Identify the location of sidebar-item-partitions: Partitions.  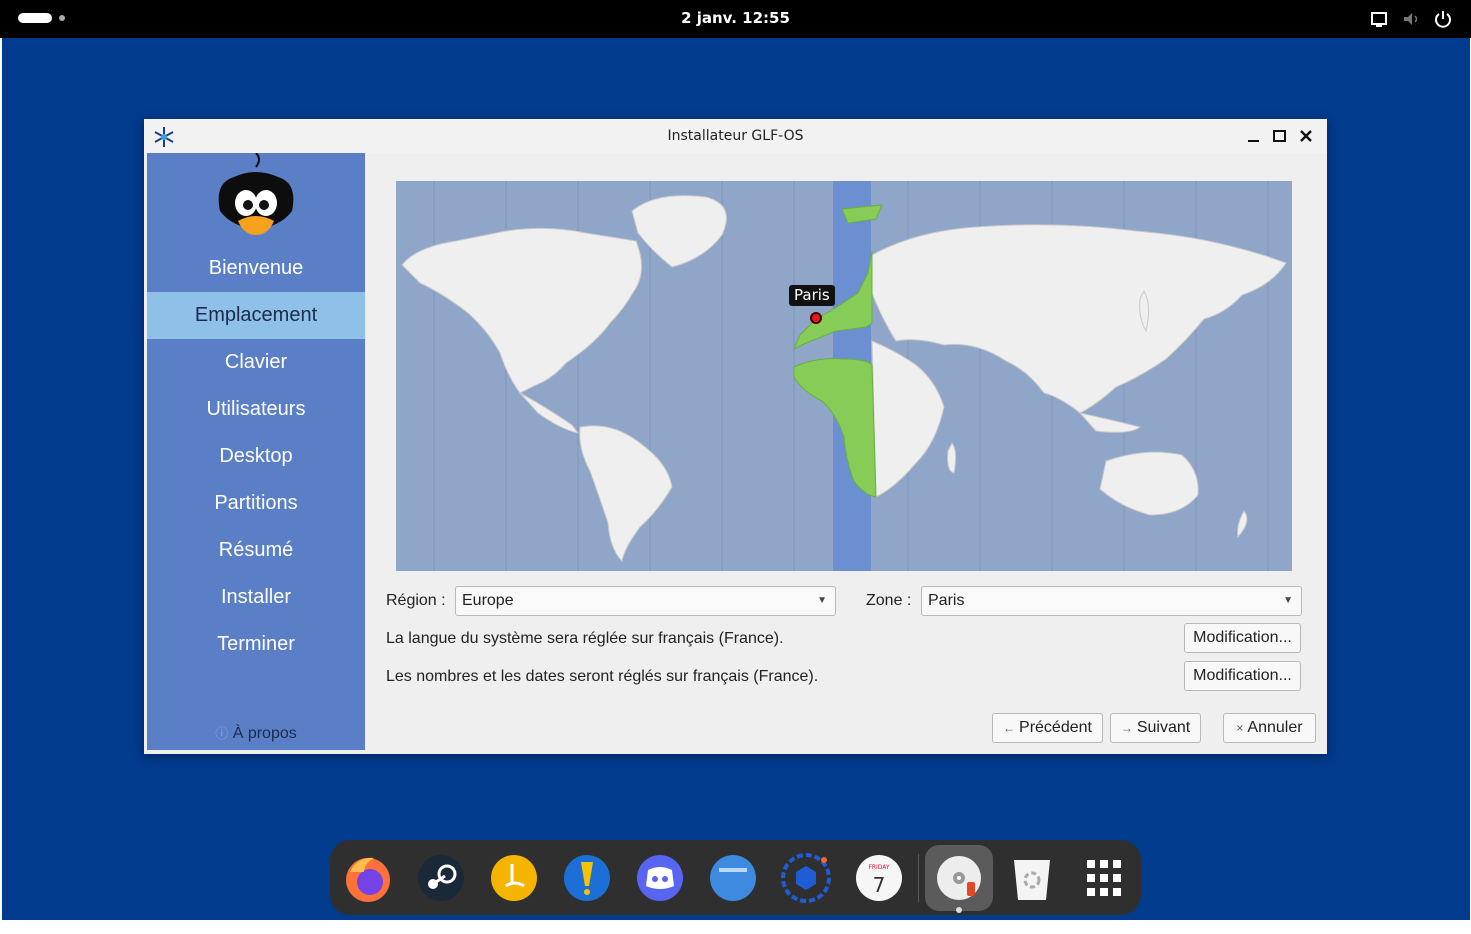
(256, 503).